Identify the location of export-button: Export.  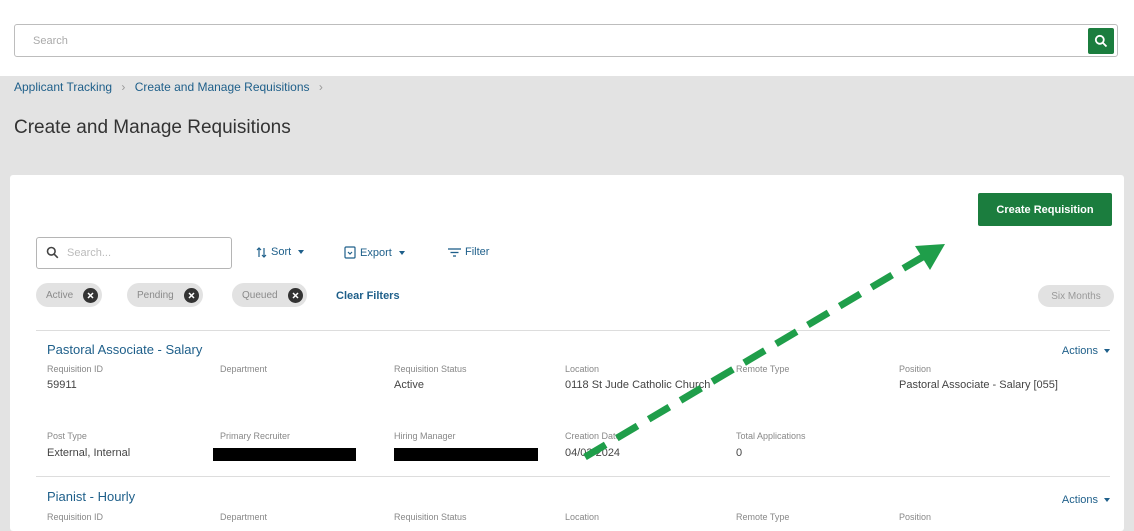
(374, 252).